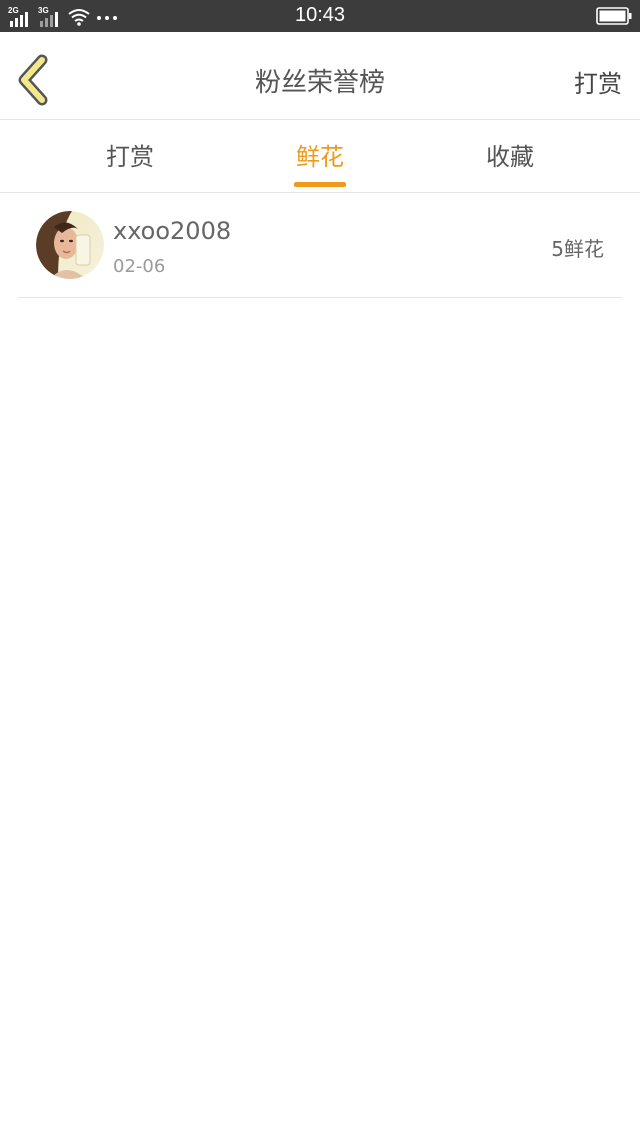 Image resolution: width=640 pixels, height=1138 pixels. What do you see at coordinates (320, 184) in the screenshot?
I see `active-tab-indicator` at bounding box center [320, 184].